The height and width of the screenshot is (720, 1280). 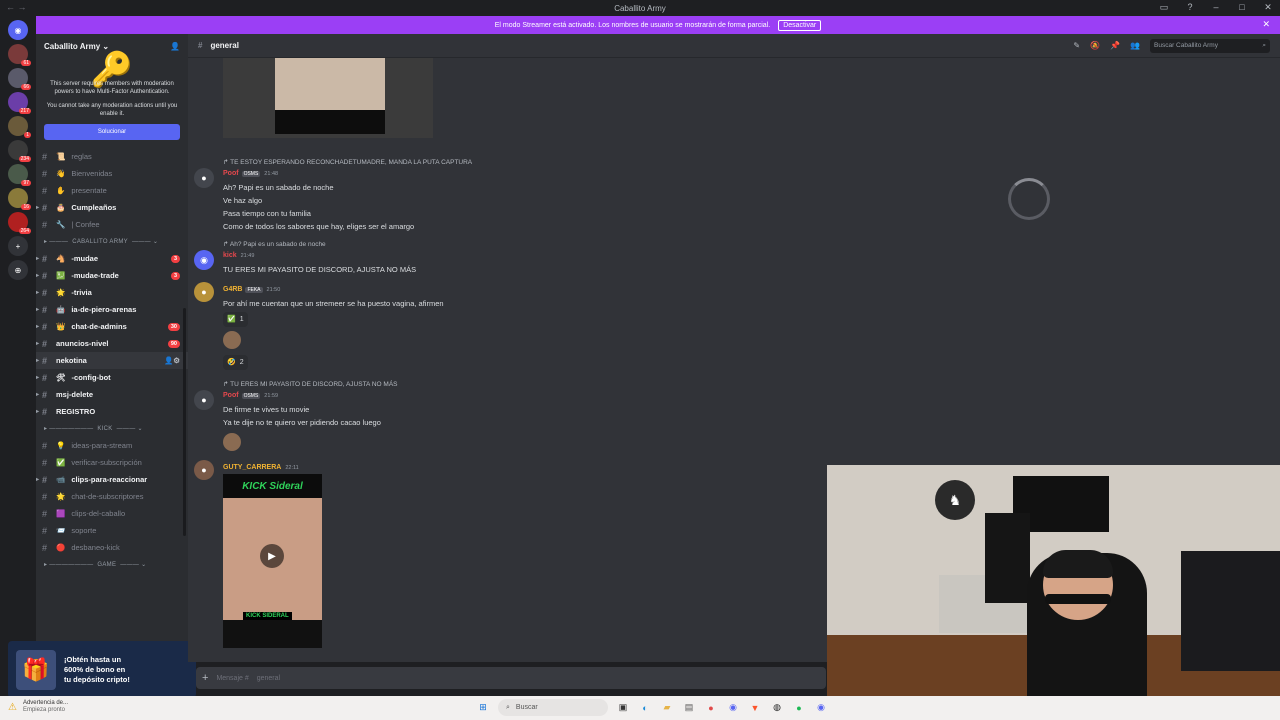 What do you see at coordinates (18, 356) in the screenshot?
I see `server-list: ◉ 61 66 217 1 234 97 16 264 + ⊕` at bounding box center [18, 356].